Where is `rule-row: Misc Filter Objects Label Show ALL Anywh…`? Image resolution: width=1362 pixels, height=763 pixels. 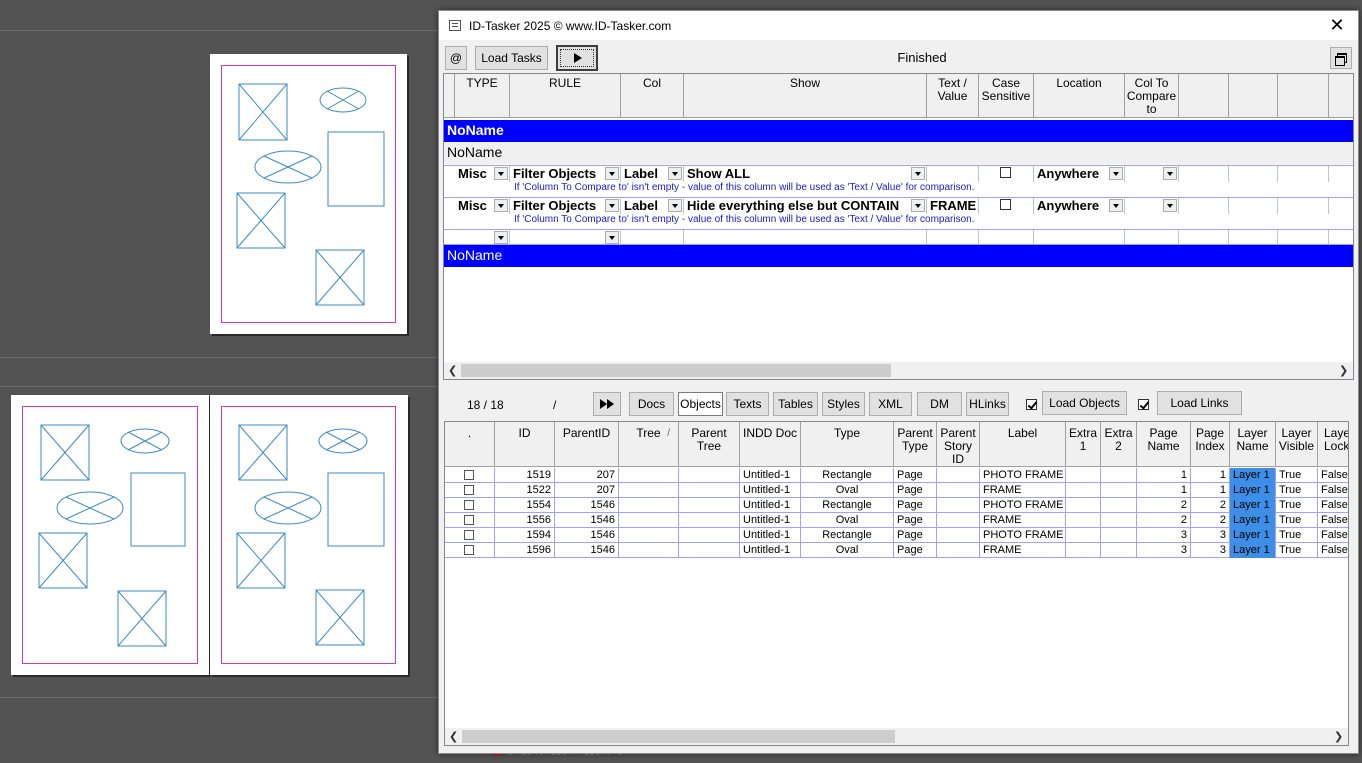
rule-row: Misc Filter Objects Label Show ALL Anywh… is located at coordinates (898, 173).